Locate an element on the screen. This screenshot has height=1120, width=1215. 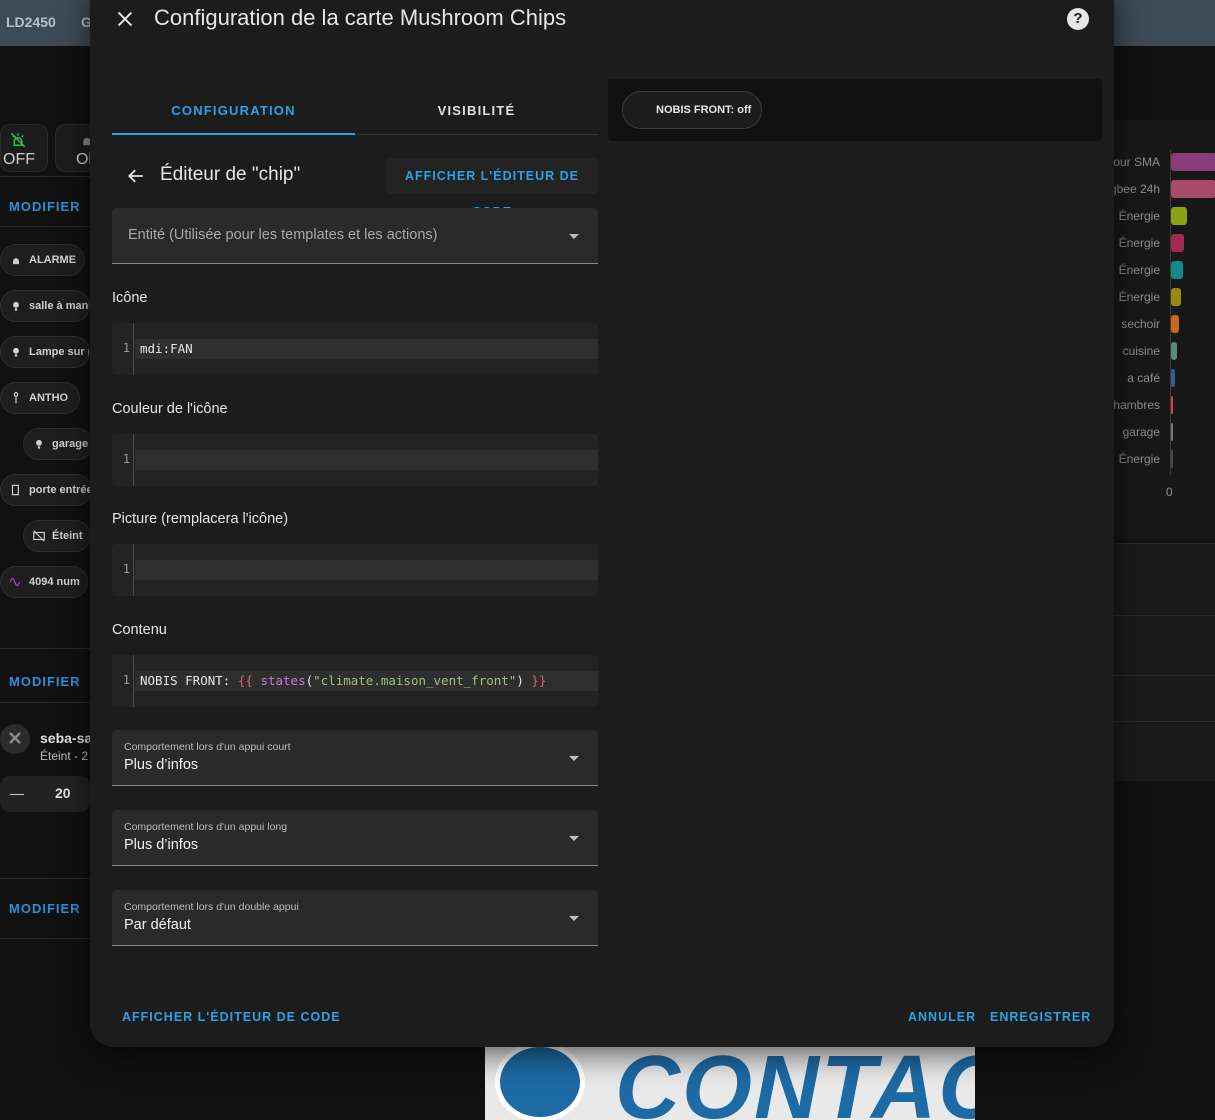
chip-lampe-sur-pied: Lampe sur pie is located at coordinates (45, 352).